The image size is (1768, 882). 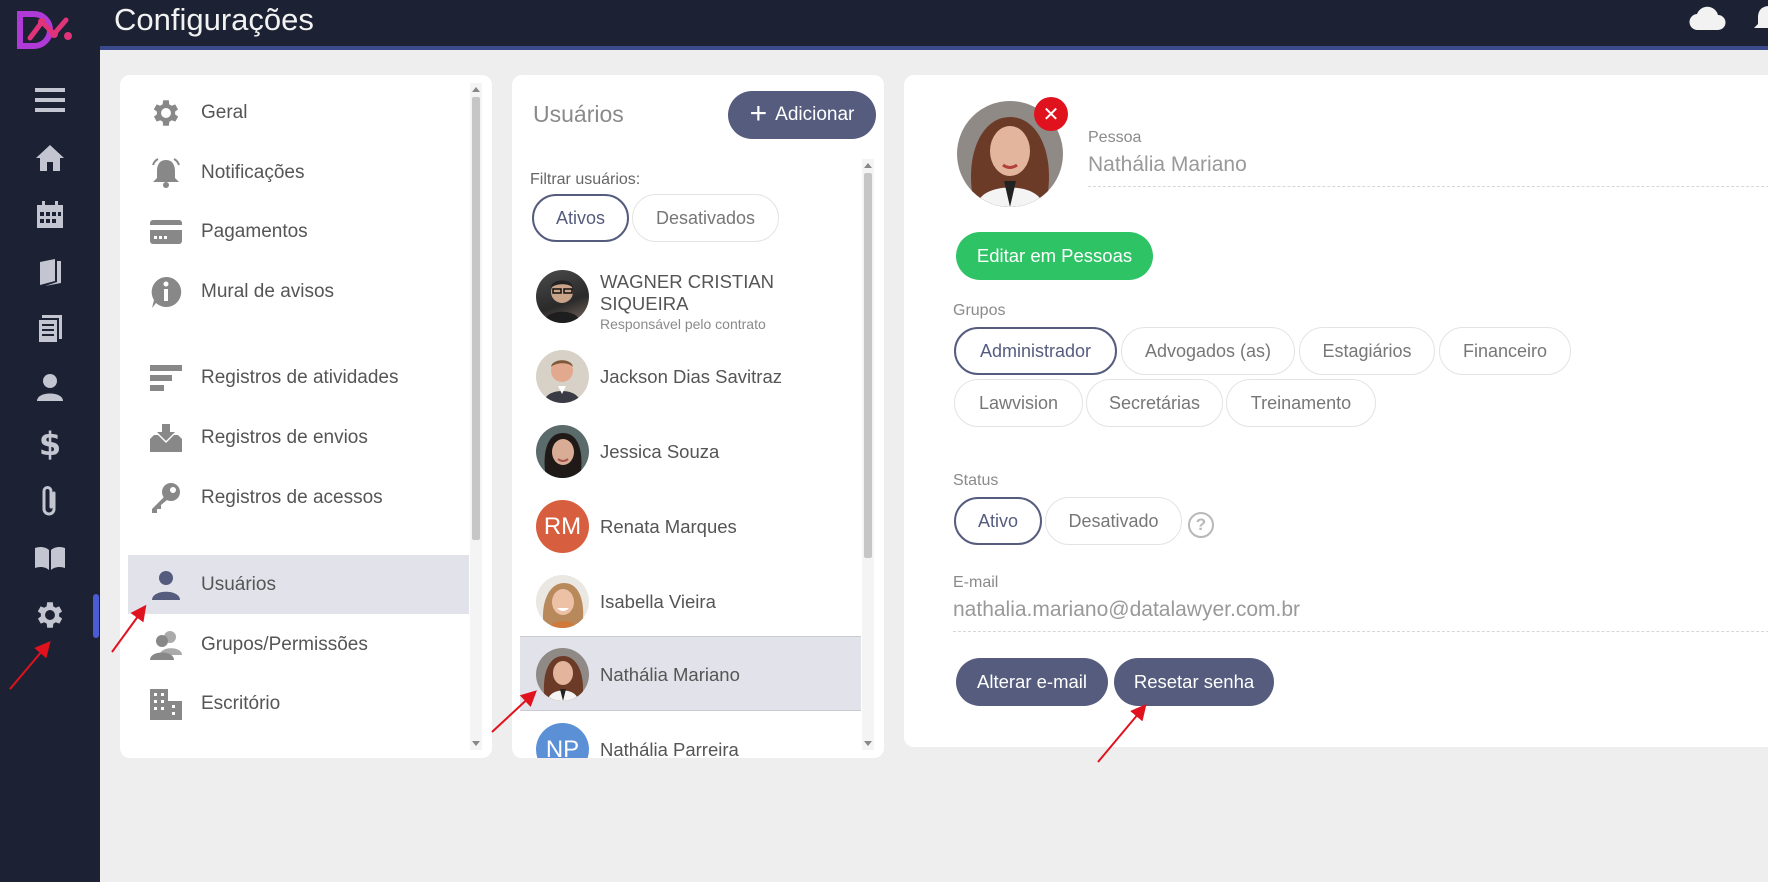 I want to click on user-list-item: NP Nathália Parreira, so click(x=690, y=735).